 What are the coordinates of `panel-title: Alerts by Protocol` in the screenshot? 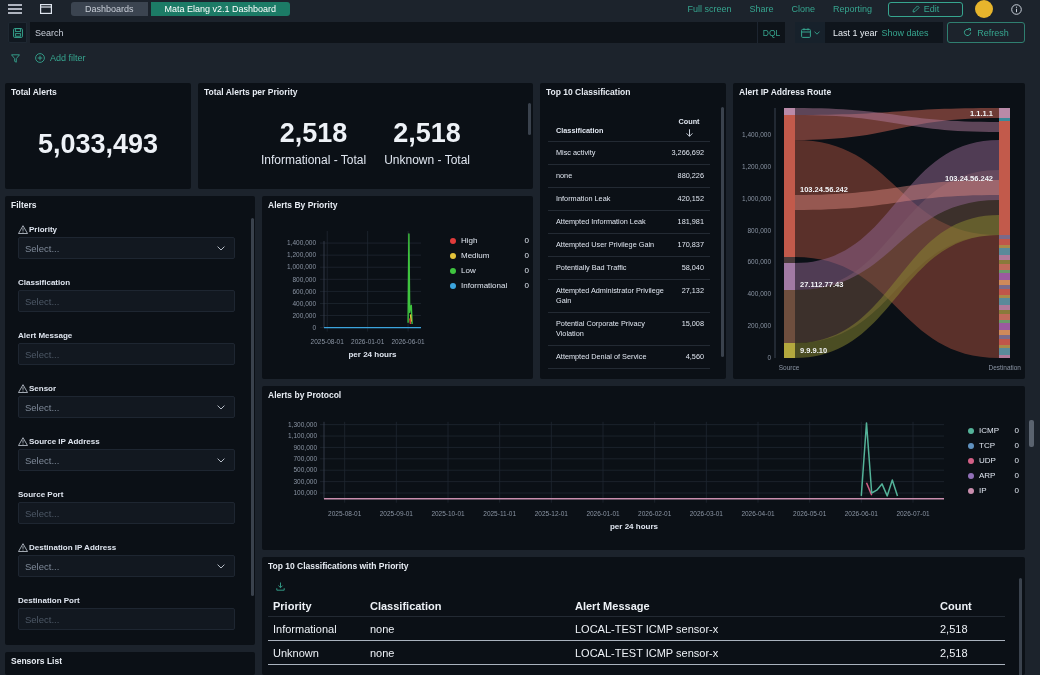 It's located at (305, 395).